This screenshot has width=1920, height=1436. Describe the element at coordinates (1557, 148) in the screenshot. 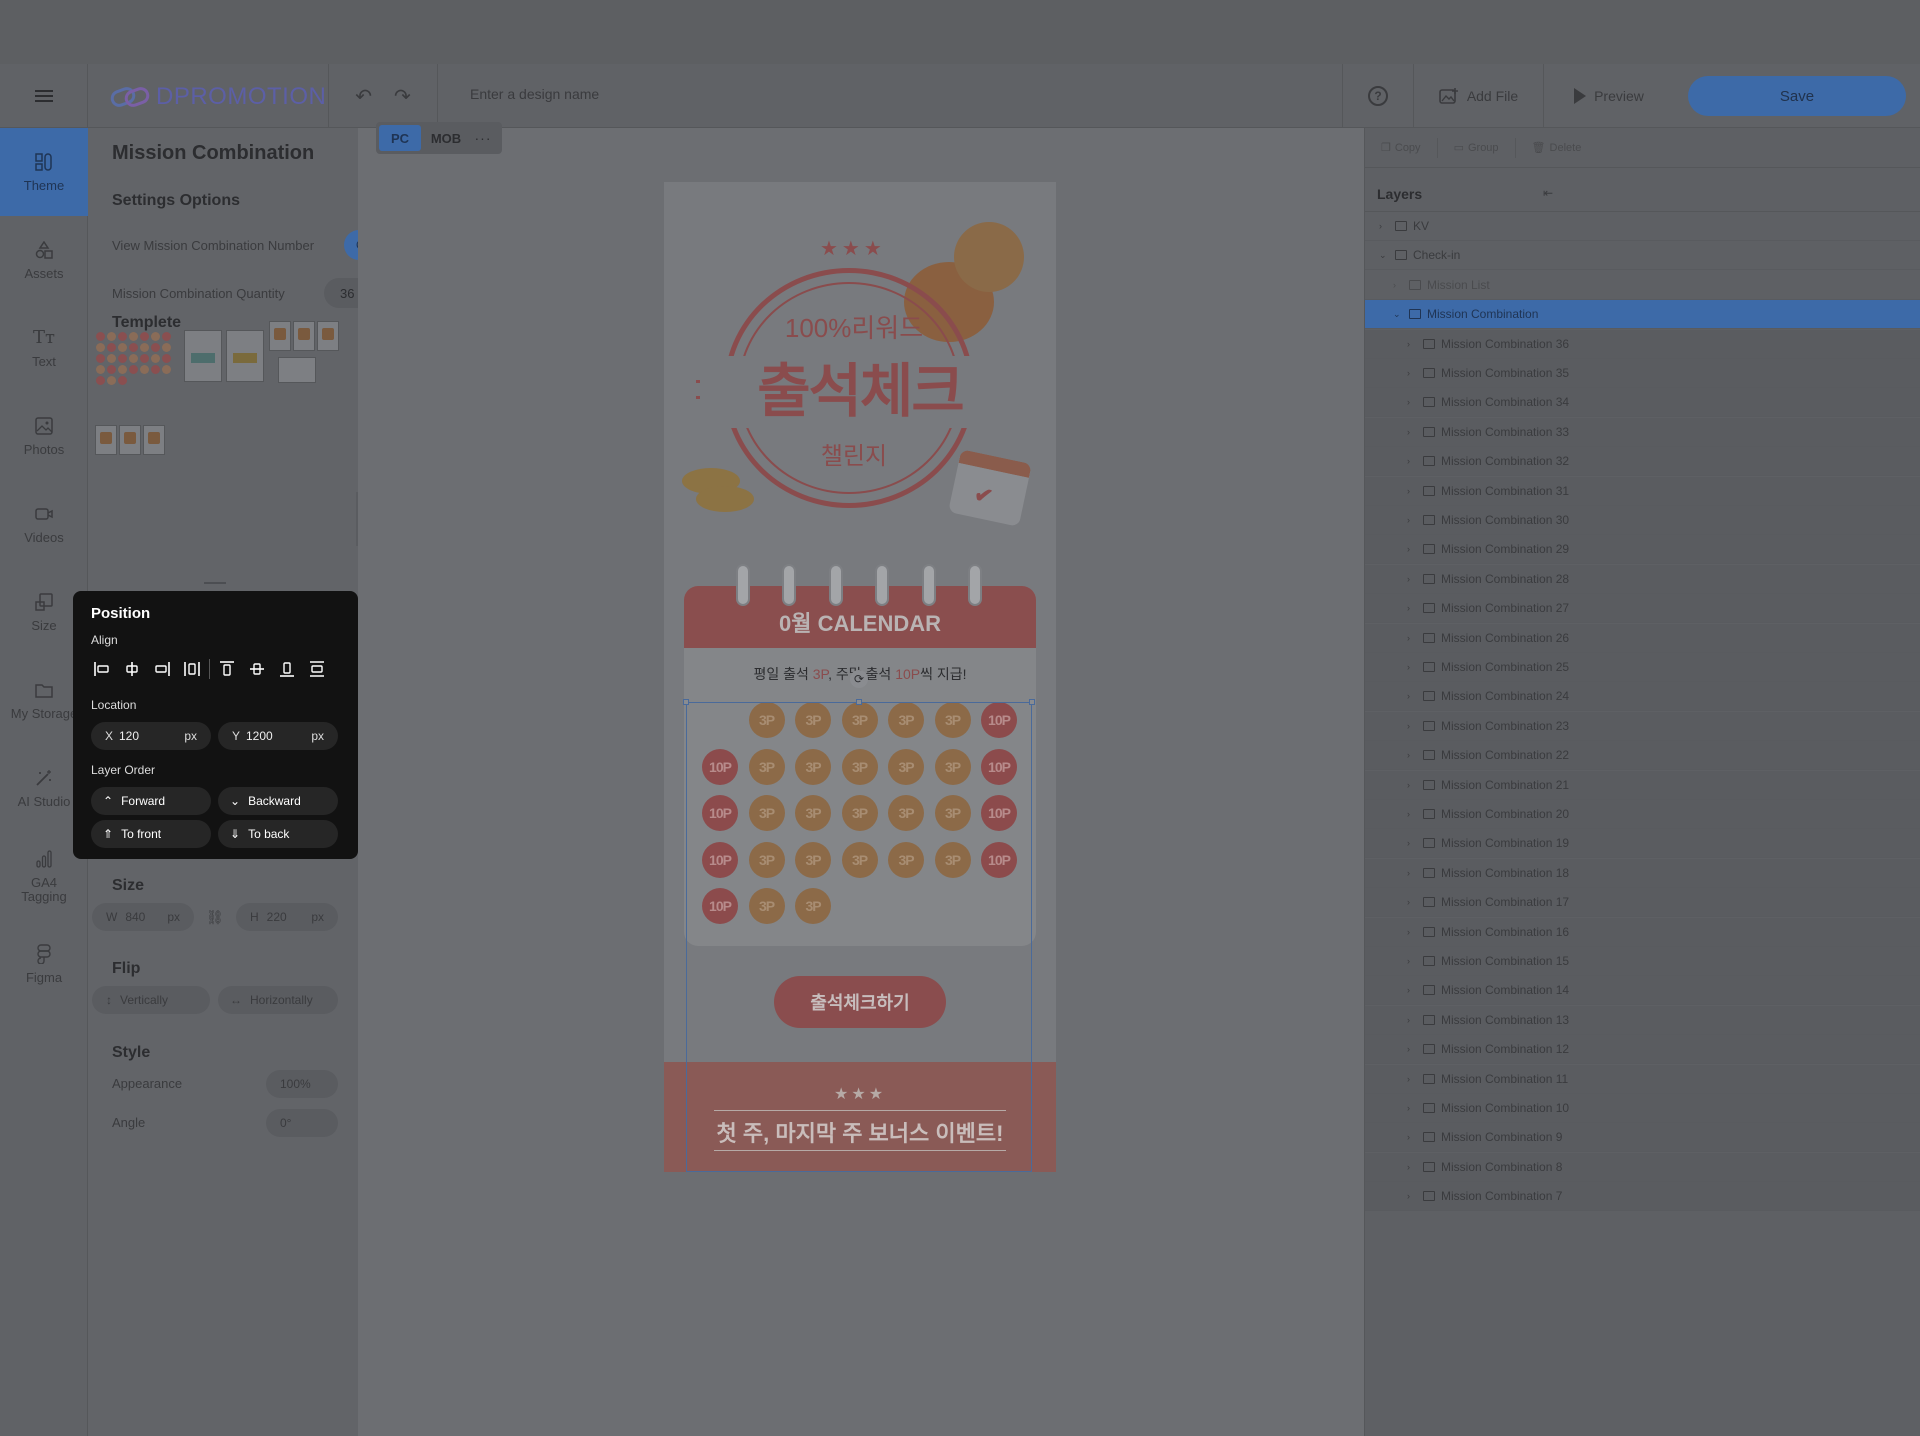

I see `delete-button: 🗑 Delete` at that location.